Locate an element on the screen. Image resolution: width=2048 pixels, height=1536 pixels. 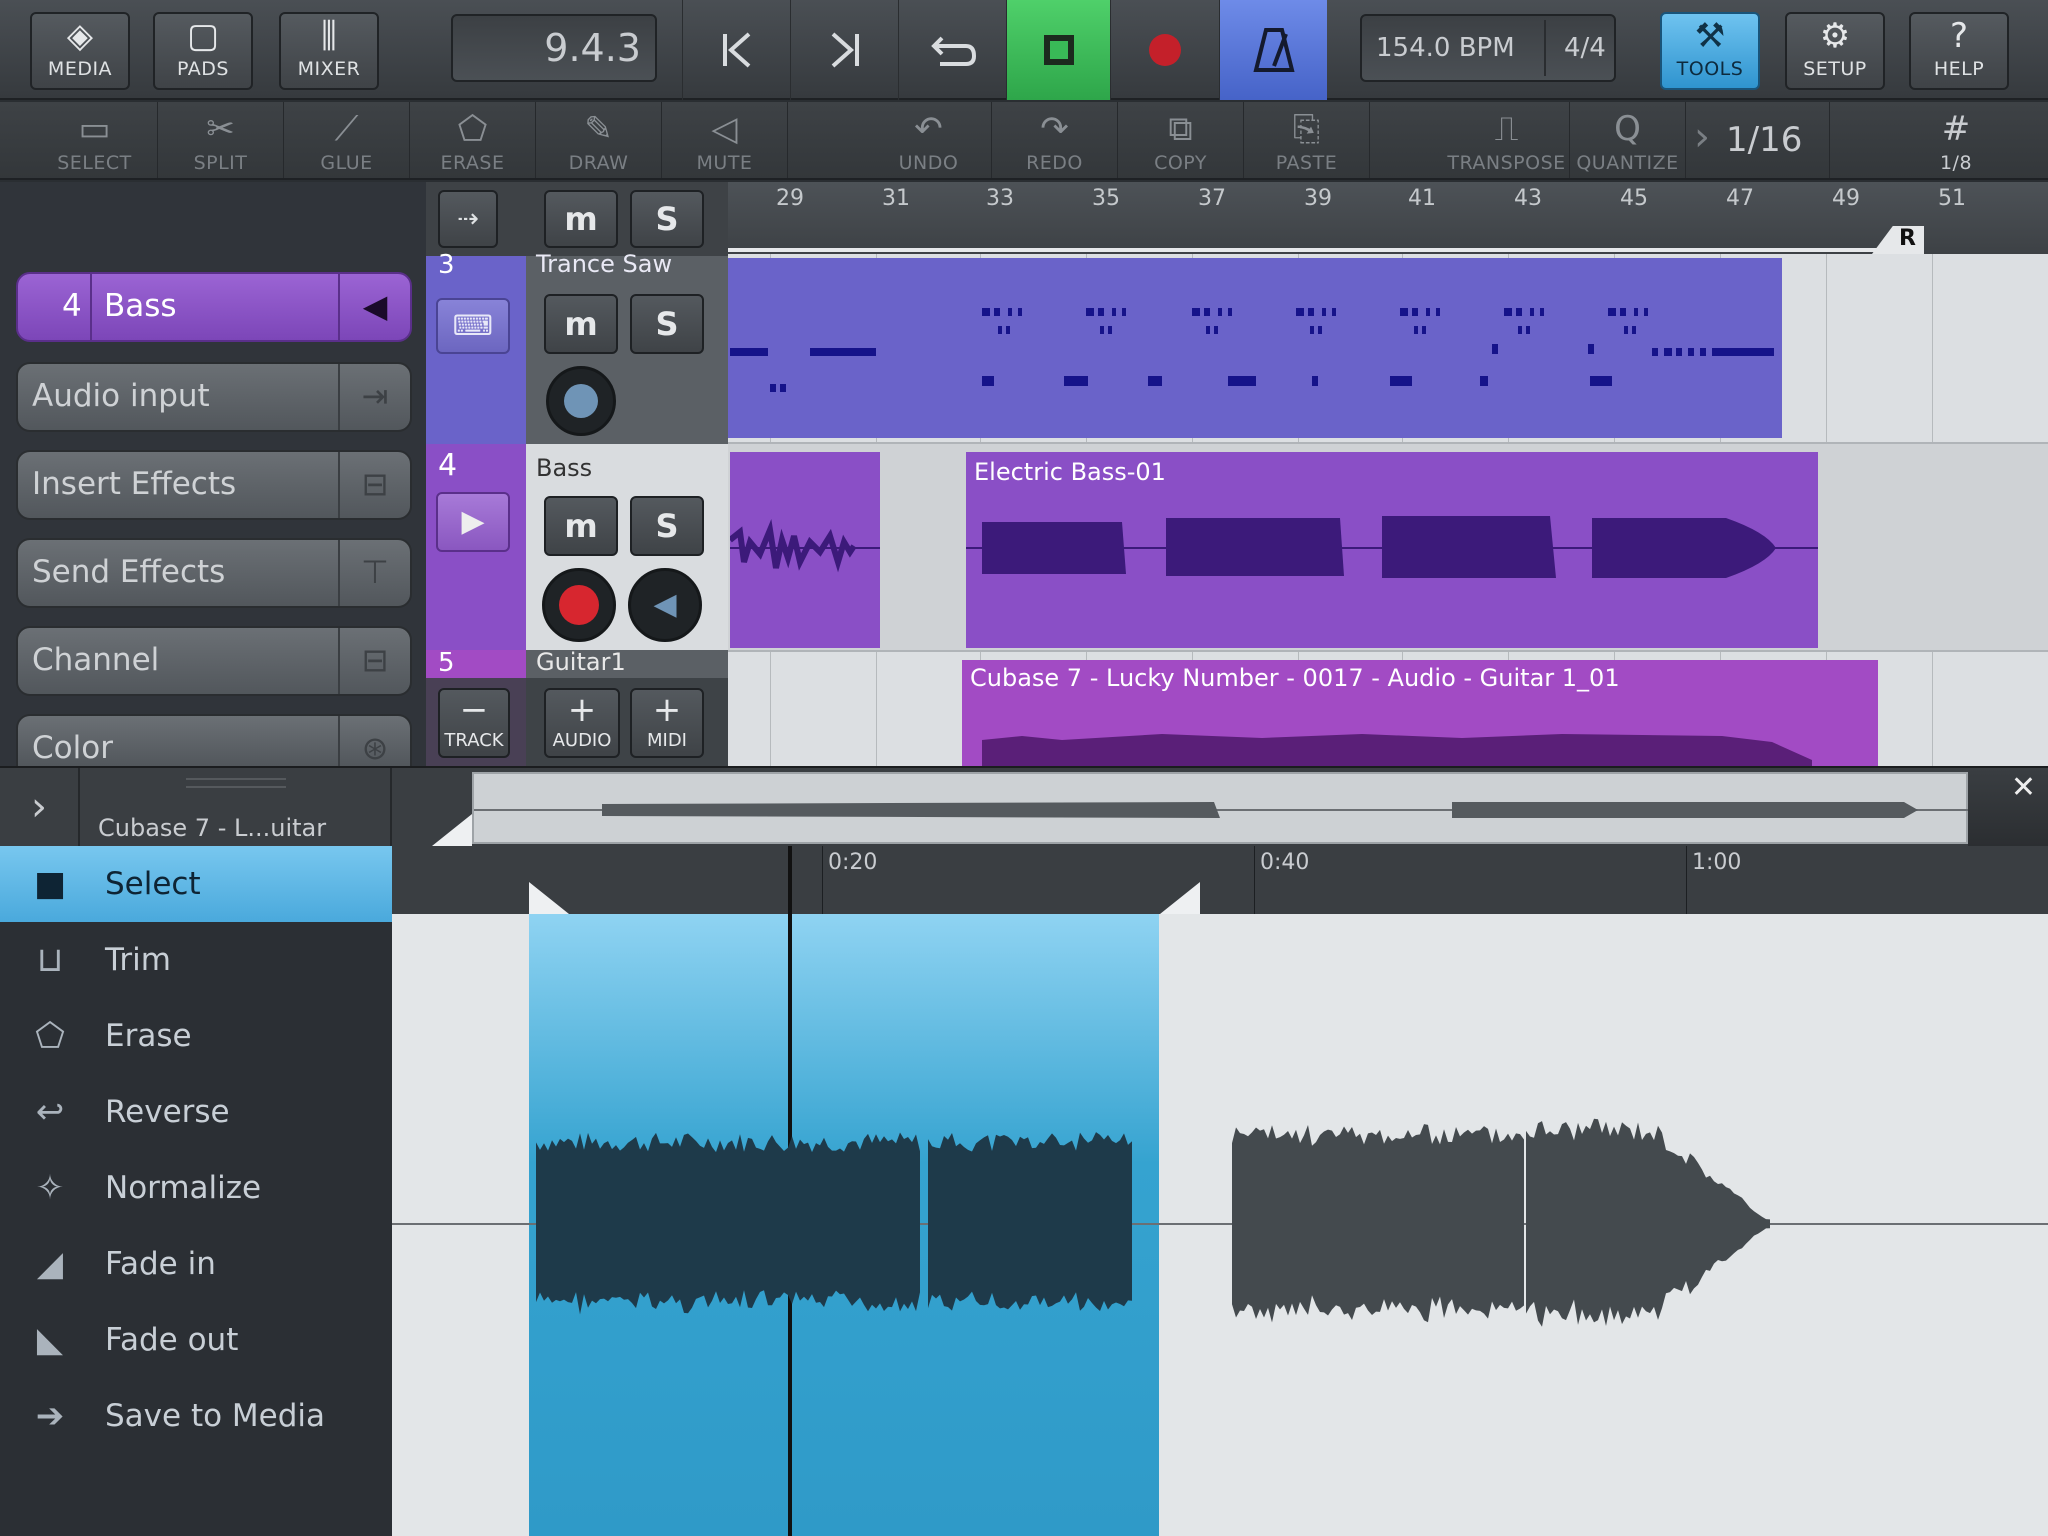
gear-icon: ⚙ is located at coordinates (1835, 36).